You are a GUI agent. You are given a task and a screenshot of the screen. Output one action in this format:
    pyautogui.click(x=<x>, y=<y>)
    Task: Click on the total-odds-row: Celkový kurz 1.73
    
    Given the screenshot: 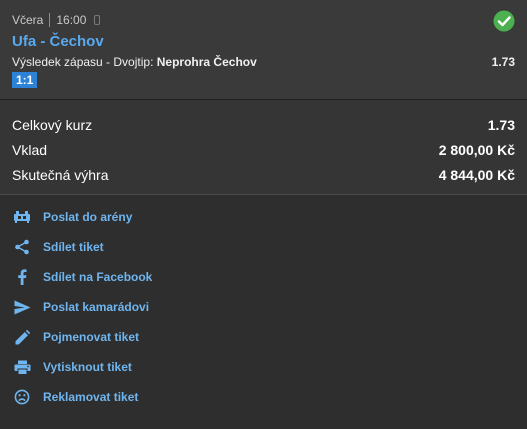 What is the action you would take?
    pyautogui.click(x=263, y=125)
    